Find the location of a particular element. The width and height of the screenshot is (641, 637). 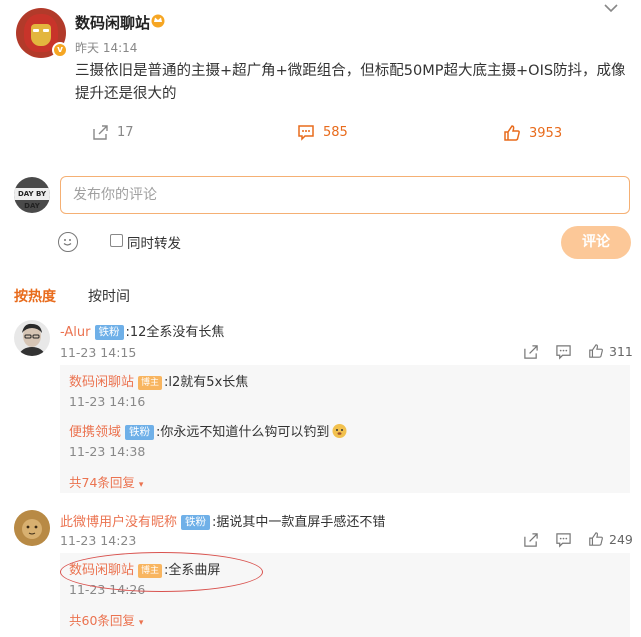

crown-icon is located at coordinates (158, 21).